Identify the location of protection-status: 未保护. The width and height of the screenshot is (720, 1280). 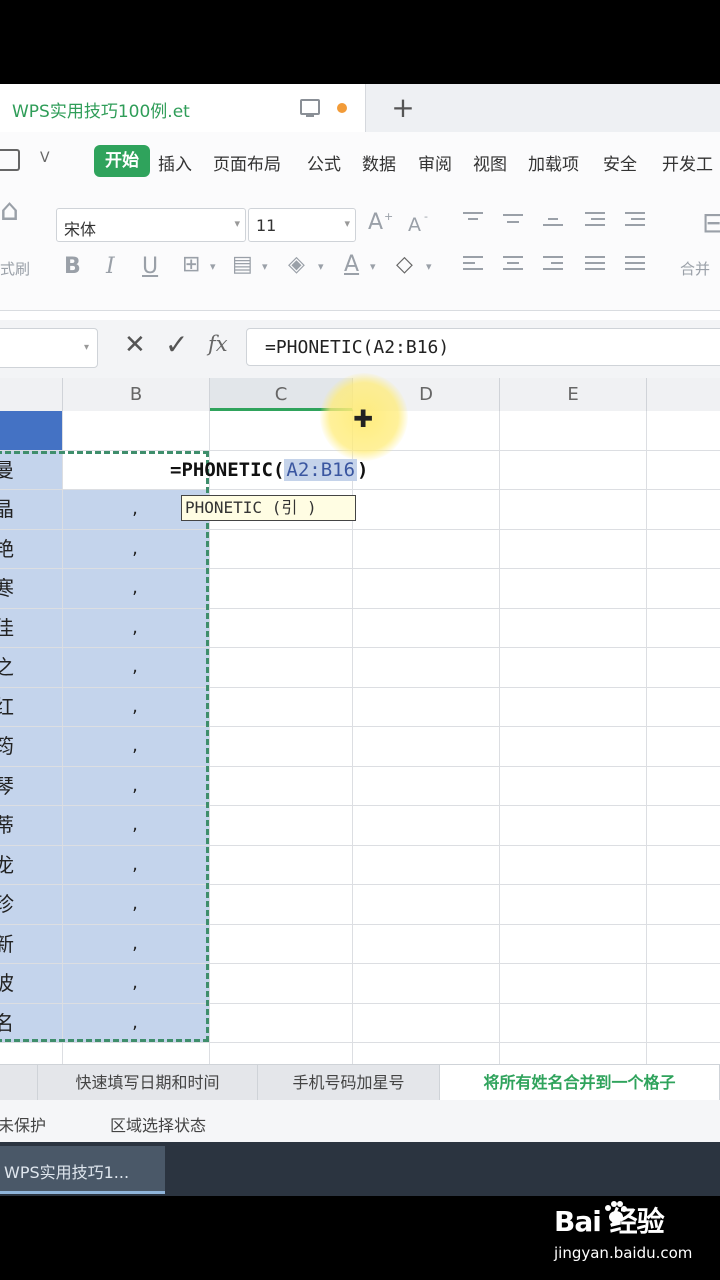
(23, 1124).